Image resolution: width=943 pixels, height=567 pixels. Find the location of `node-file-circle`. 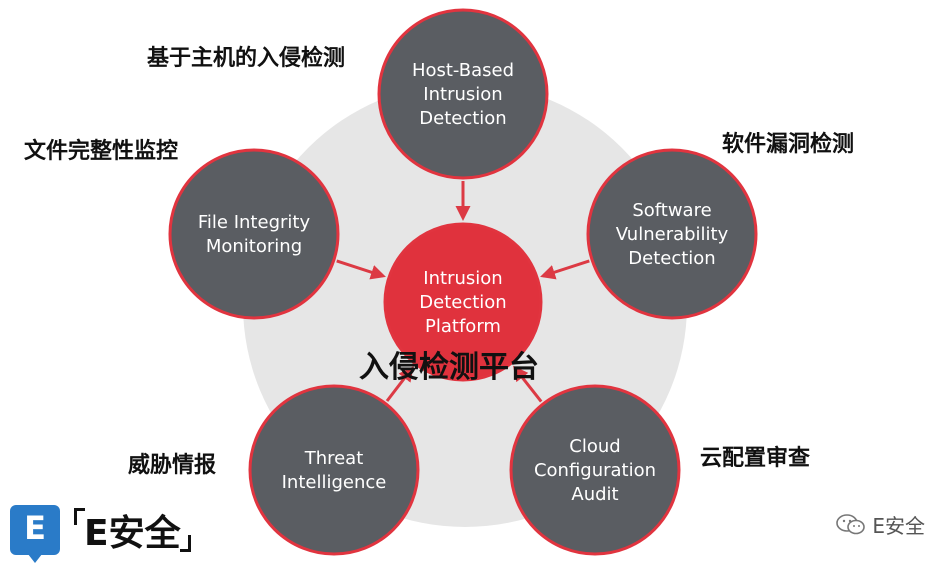

node-file-circle is located at coordinates (254, 234).